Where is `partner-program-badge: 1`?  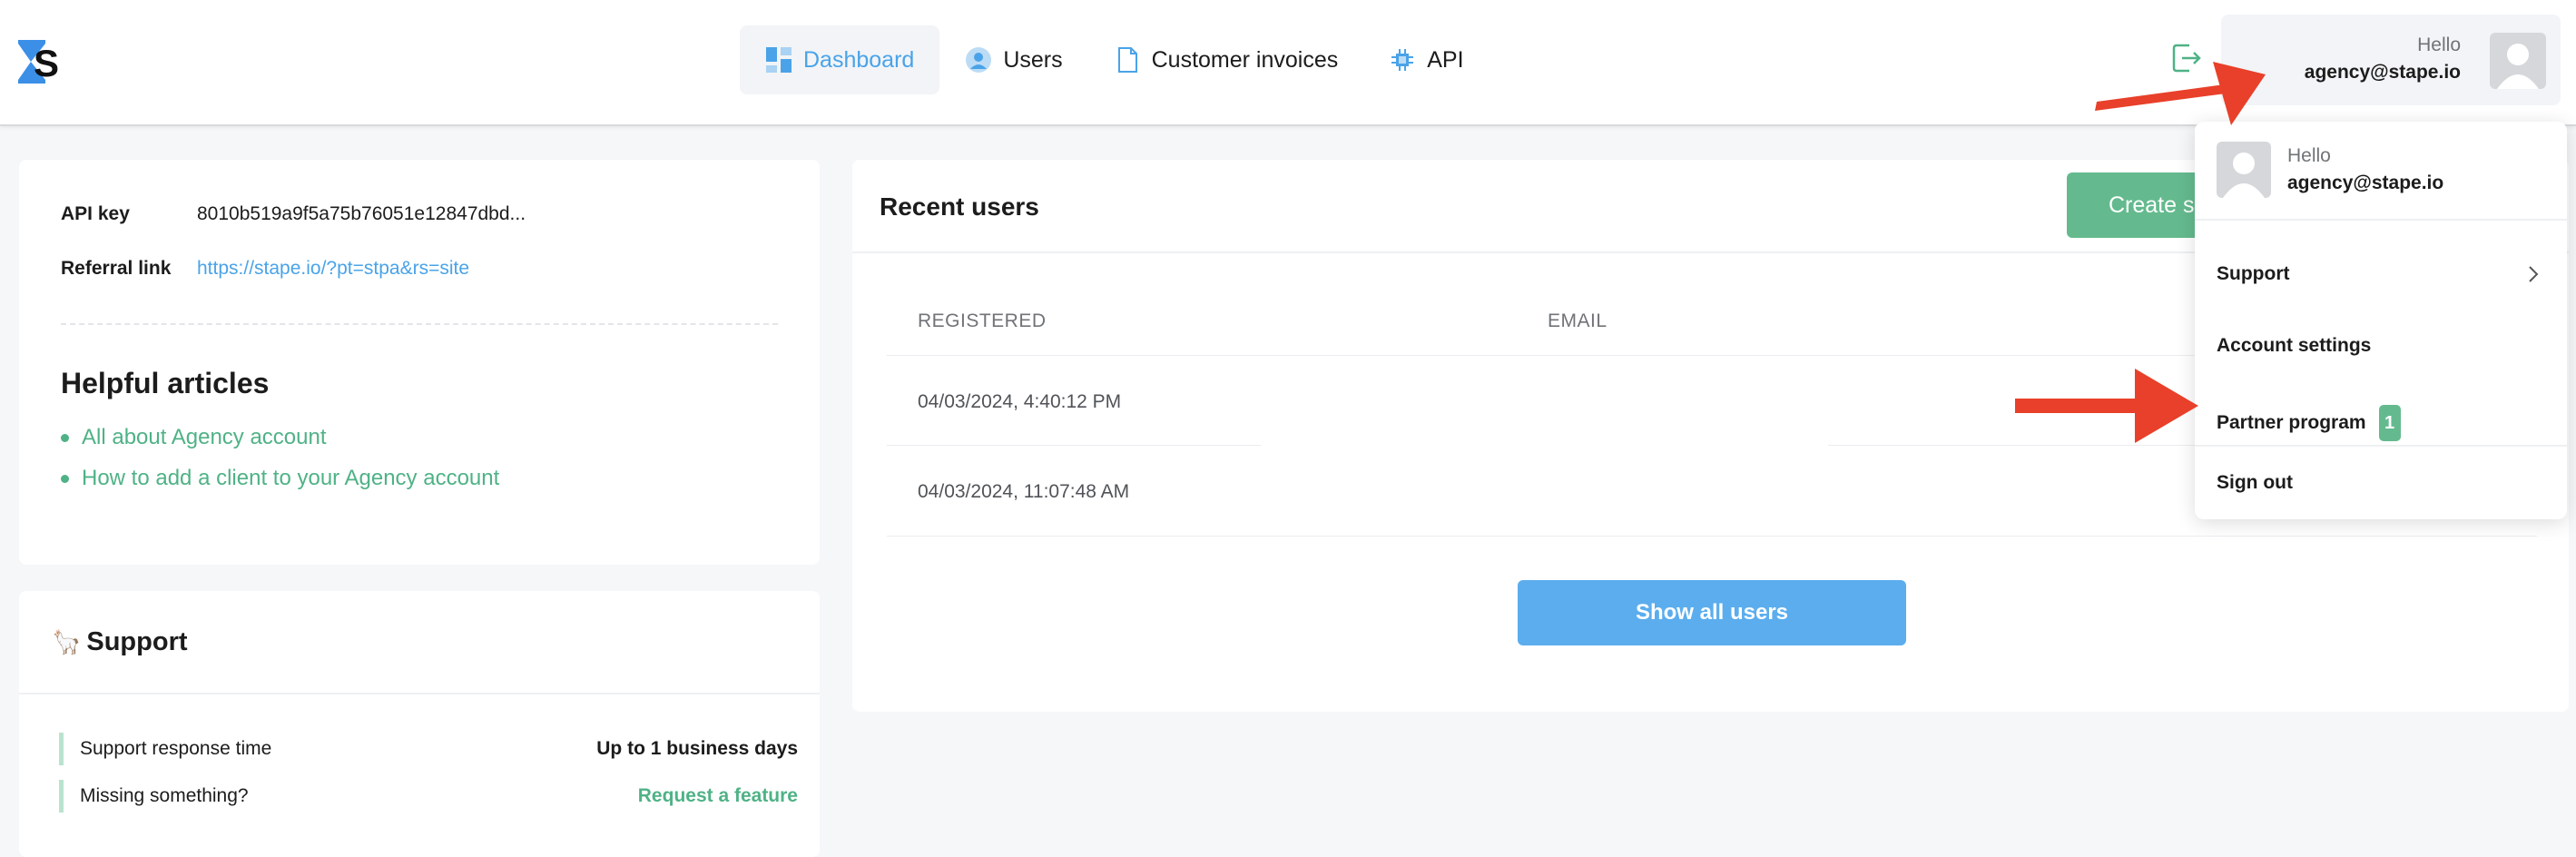
partner-program-badge: 1 is located at coordinates (2389, 423).